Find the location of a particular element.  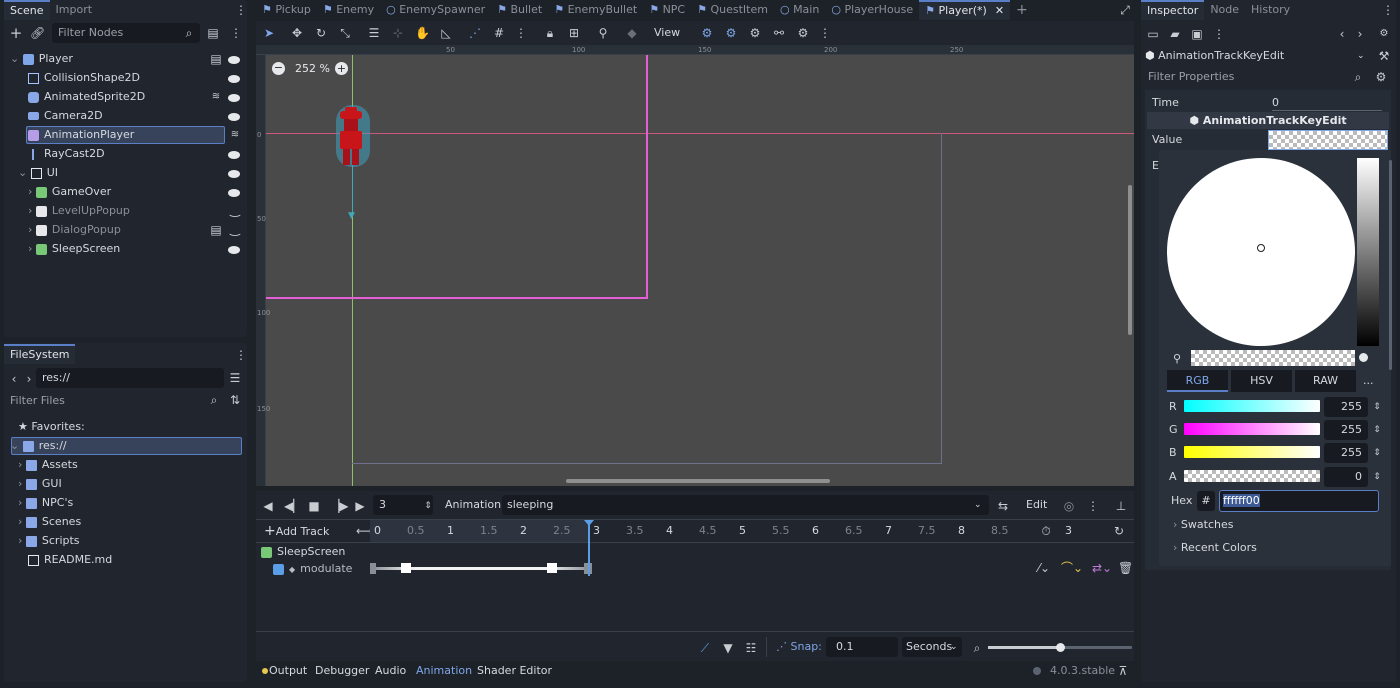

tab-output: Output is located at coordinates (288, 671).